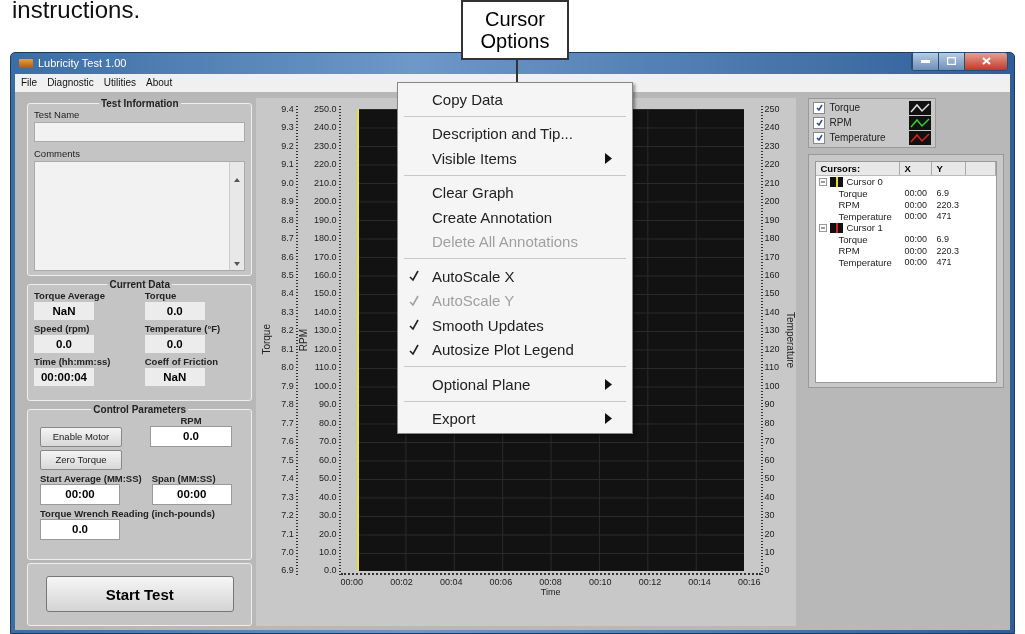  What do you see at coordinates (325, 201) in the screenshot?
I see `tick-label: 200.0` at bounding box center [325, 201].